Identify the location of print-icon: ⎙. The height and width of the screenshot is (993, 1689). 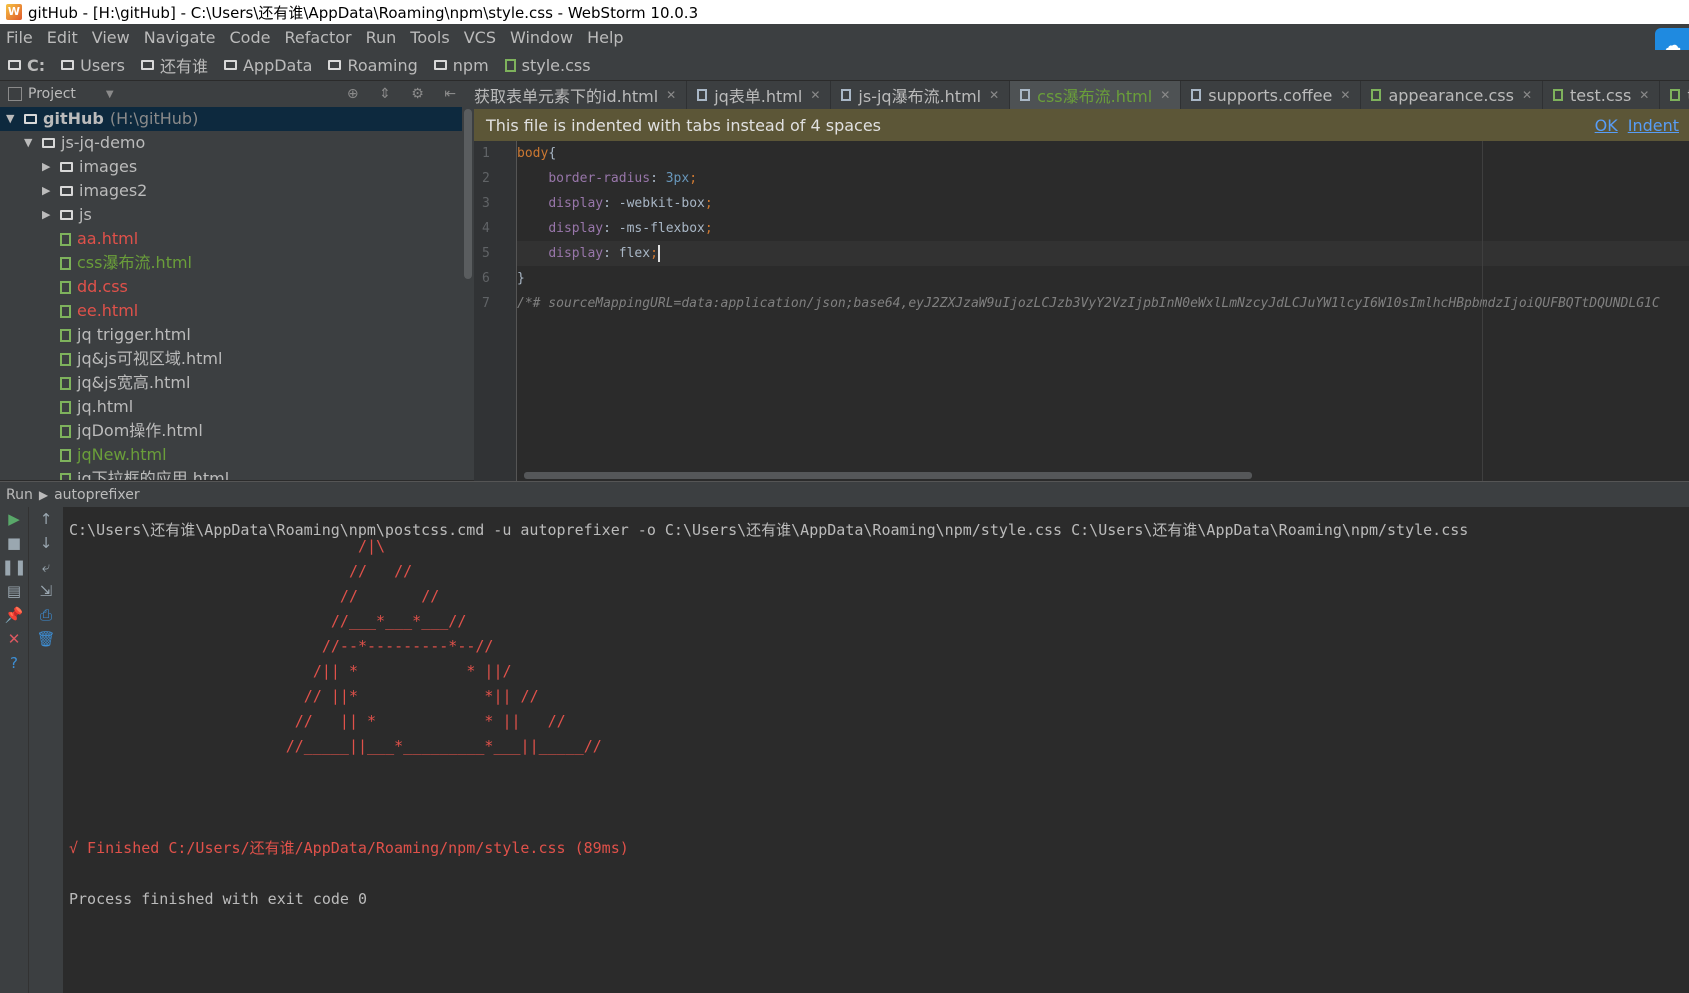
(46, 615).